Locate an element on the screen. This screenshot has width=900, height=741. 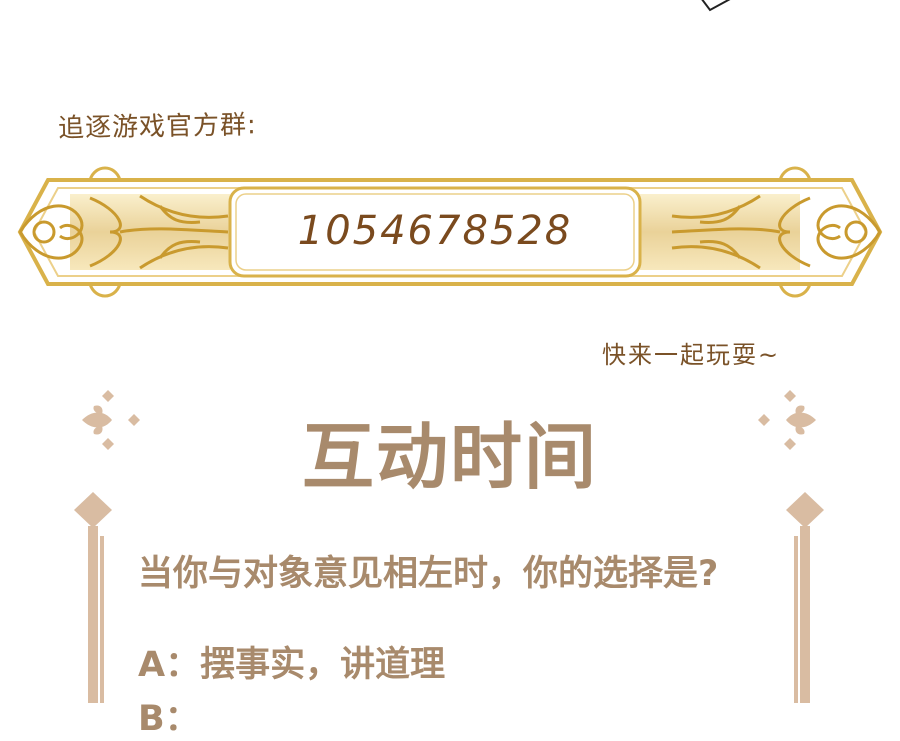
invite-caption: 快来一起玩耍~ is located at coordinates (691, 355).